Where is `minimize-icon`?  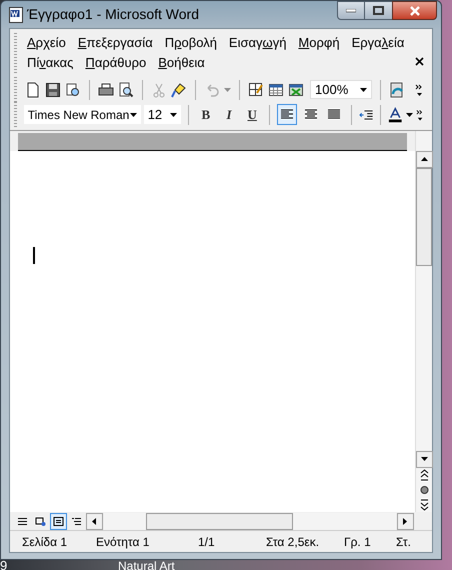 minimize-icon is located at coordinates (351, 10).